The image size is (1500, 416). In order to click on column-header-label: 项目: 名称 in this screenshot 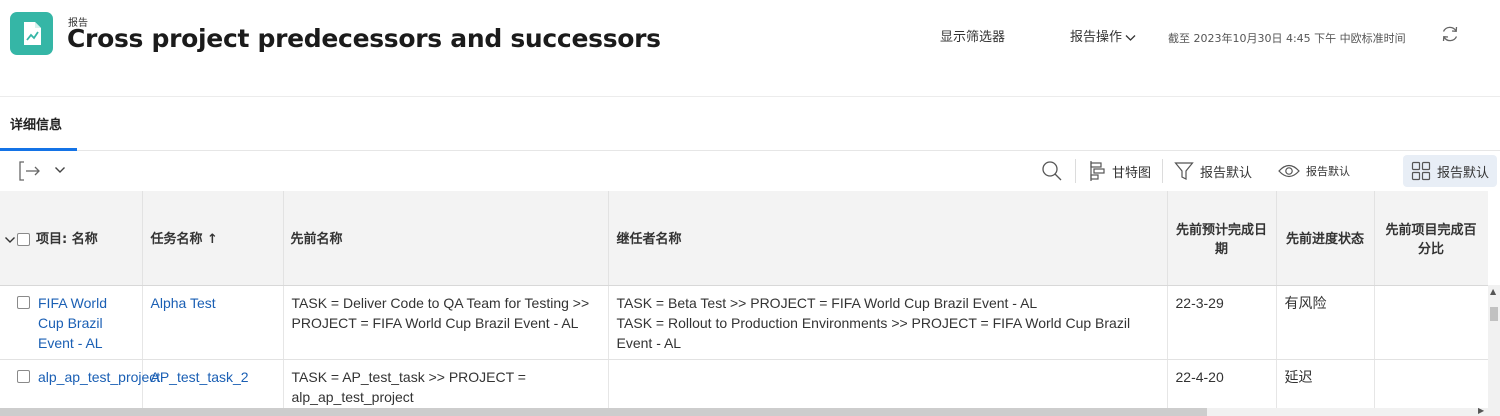, I will do `click(67, 240)`.